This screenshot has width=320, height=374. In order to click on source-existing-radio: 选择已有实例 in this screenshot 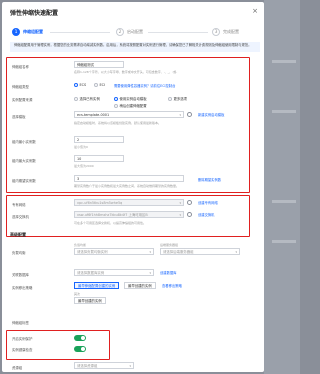, I will do `click(87, 98)`.